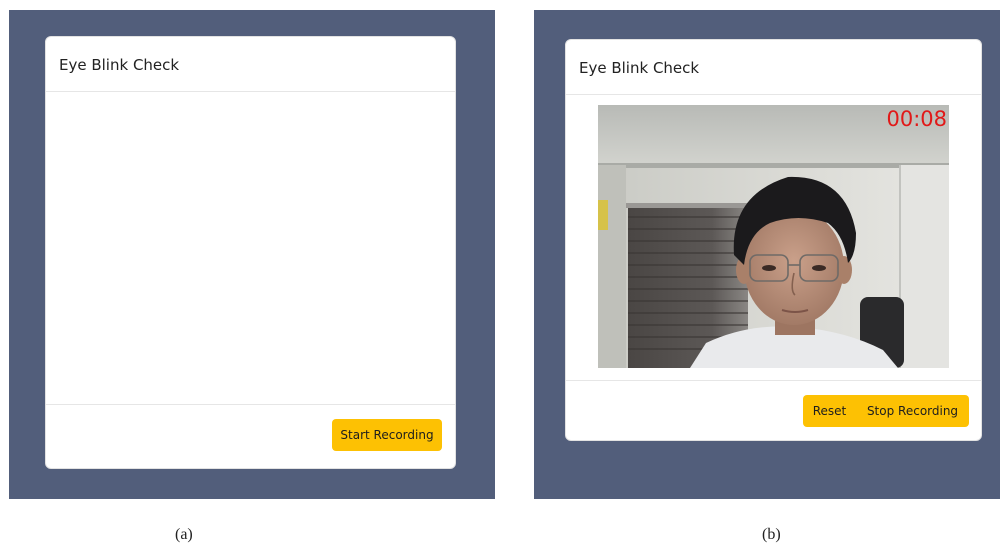  I want to click on reset-button: Reset, so click(829, 411).